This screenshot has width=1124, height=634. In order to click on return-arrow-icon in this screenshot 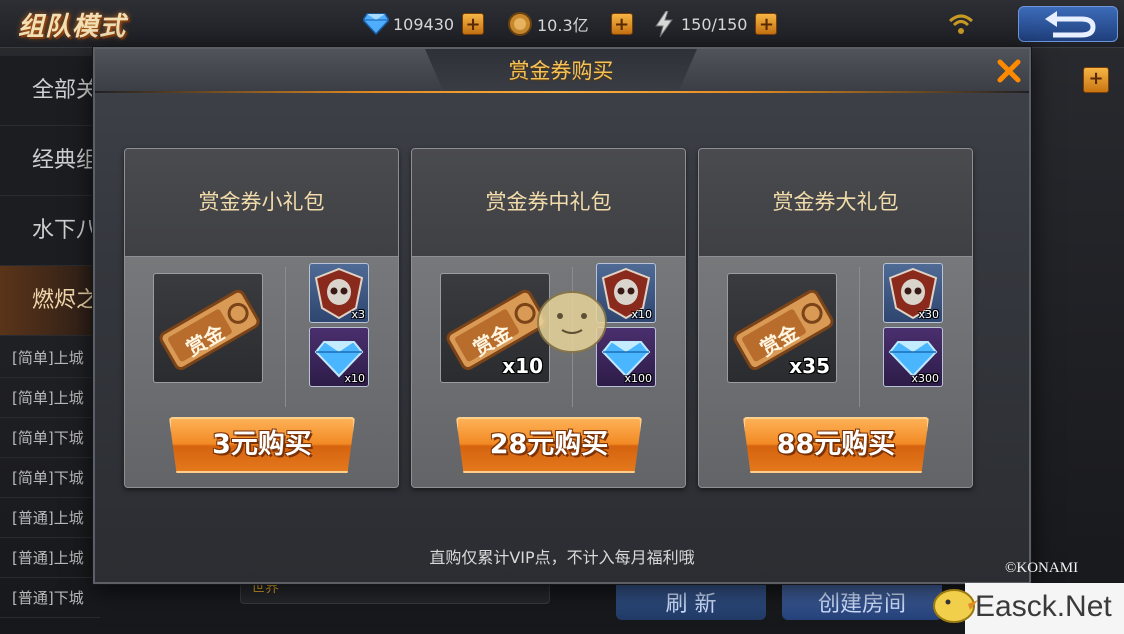, I will do `click(1070, 24)`.